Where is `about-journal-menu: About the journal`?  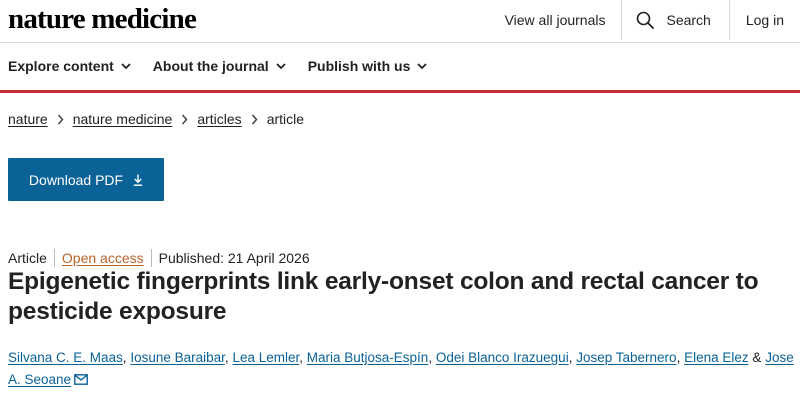
about-journal-menu: About the journal is located at coordinates (219, 66).